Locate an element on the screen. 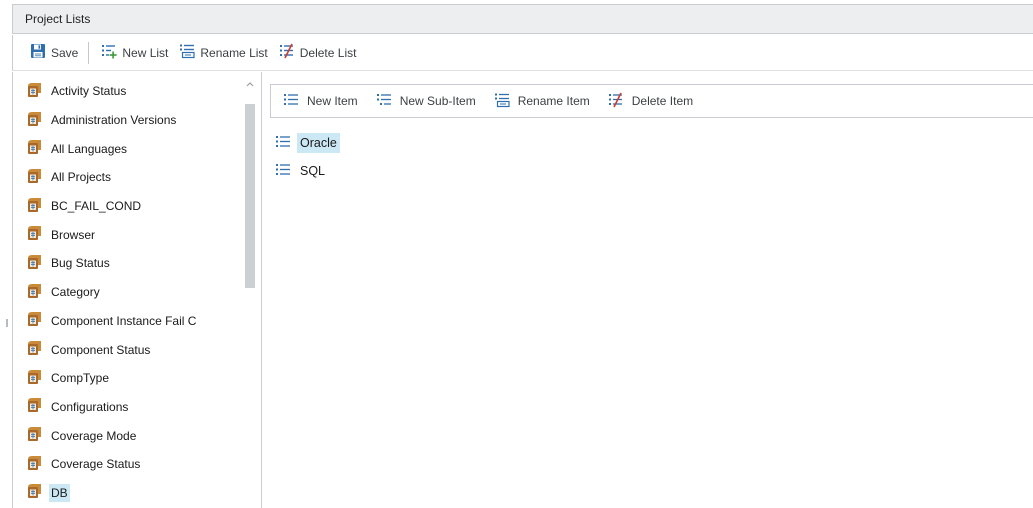  list-item: All Languages is located at coordinates (128, 148).